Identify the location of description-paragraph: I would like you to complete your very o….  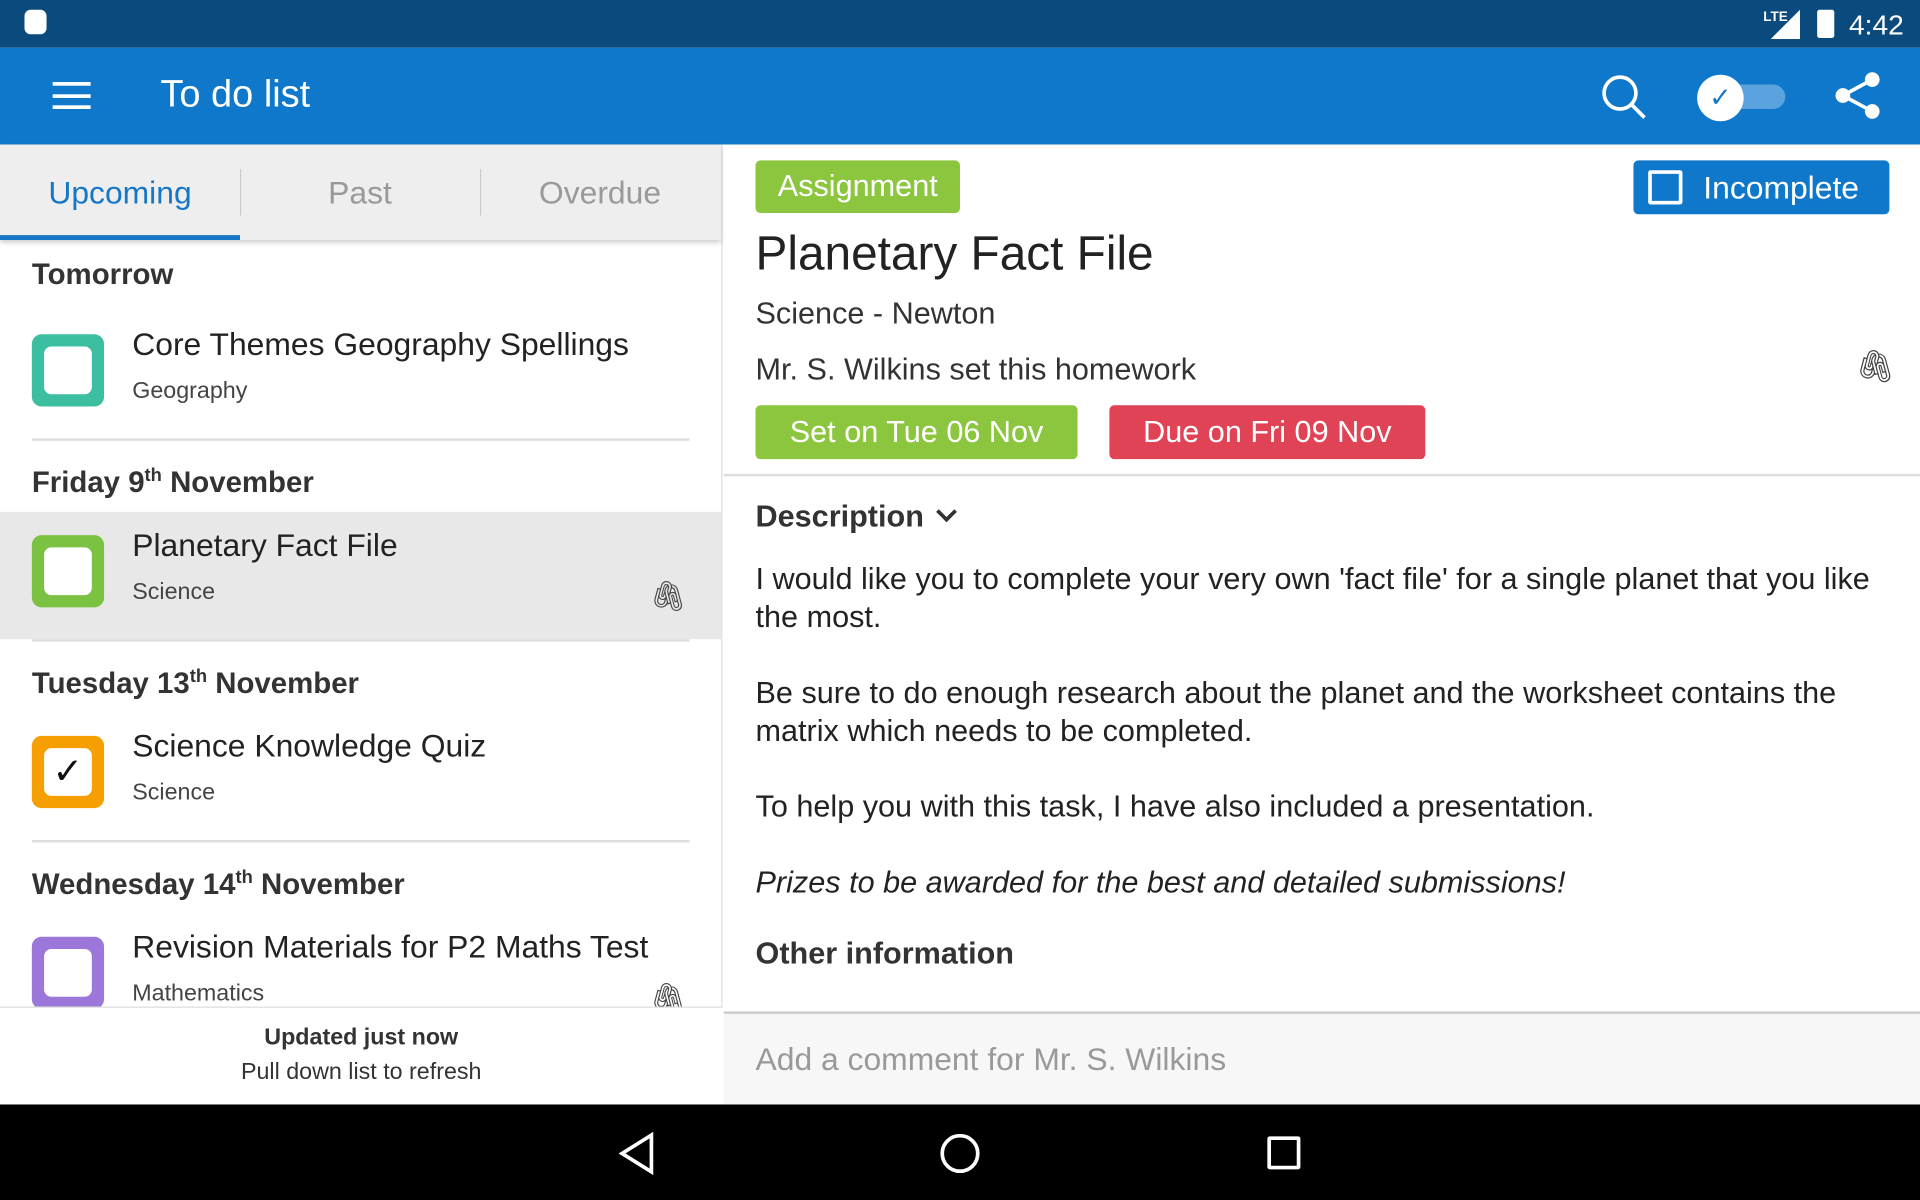
(1312, 598).